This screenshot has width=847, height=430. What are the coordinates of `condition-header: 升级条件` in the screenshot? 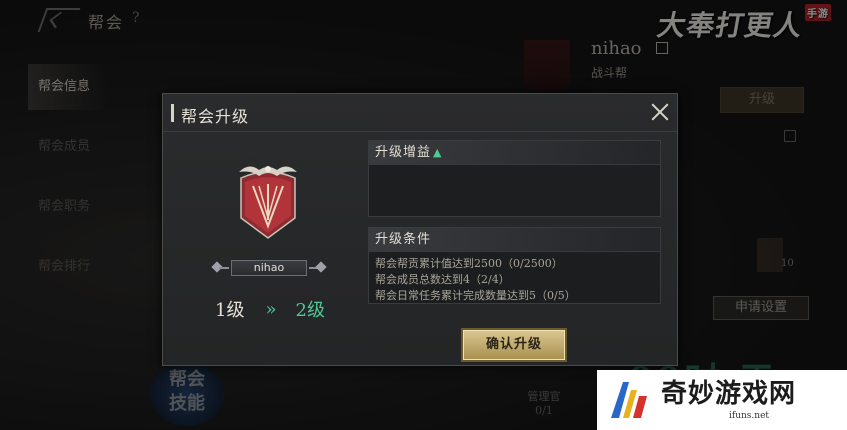 It's located at (514, 240).